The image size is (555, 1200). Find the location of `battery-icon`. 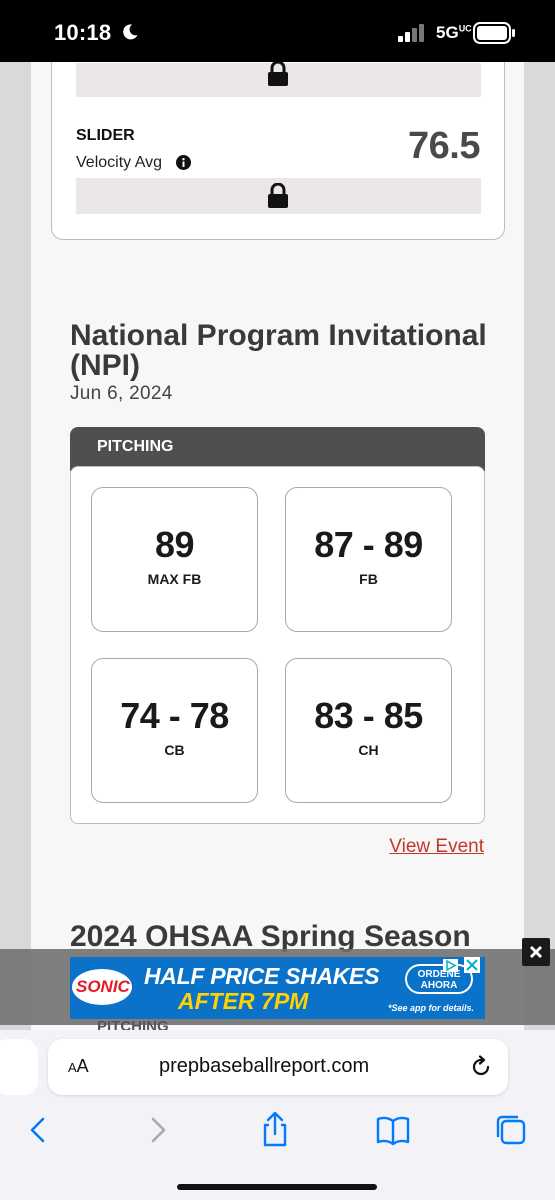

battery-icon is located at coordinates (494, 33).